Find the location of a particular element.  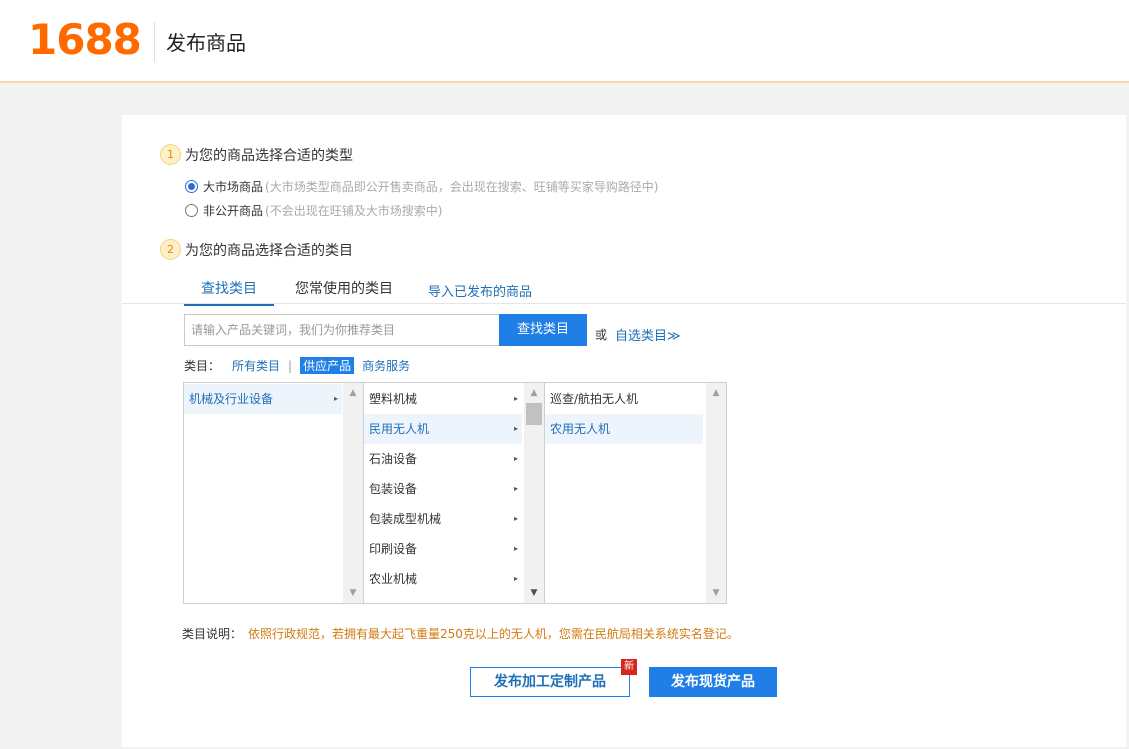

category-item: 包装设备 ▸ is located at coordinates (443, 489).